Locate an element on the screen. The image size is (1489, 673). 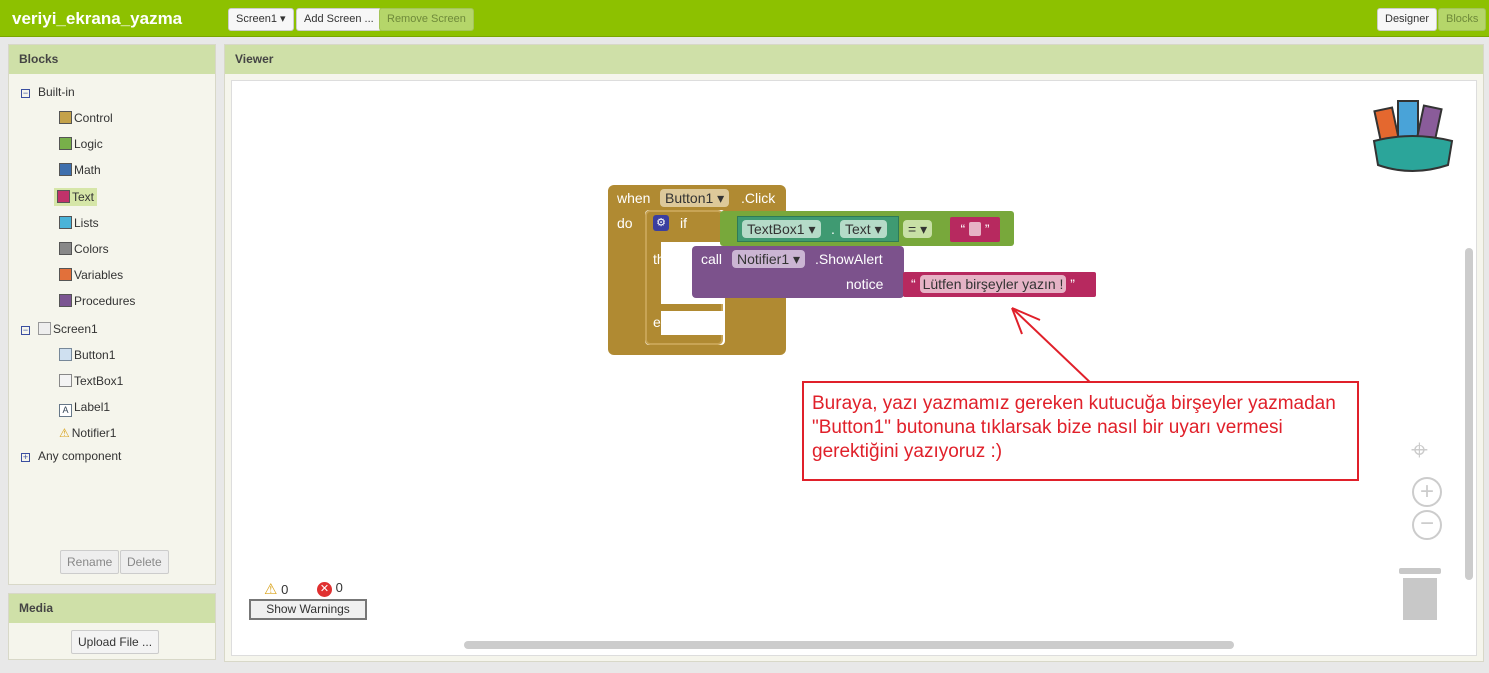
delete-button: Delete is located at coordinates (144, 562).